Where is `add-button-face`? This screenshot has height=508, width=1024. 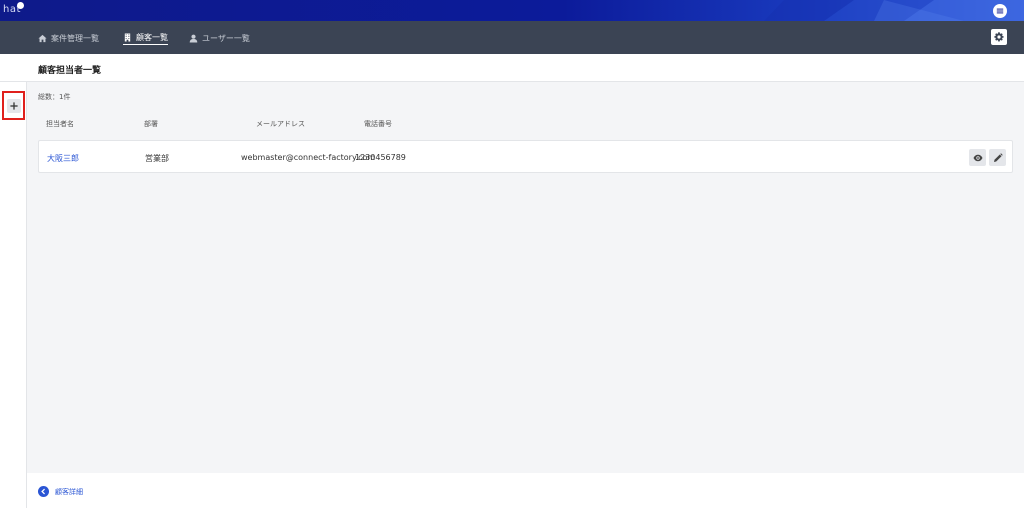 add-button-face is located at coordinates (13, 105).